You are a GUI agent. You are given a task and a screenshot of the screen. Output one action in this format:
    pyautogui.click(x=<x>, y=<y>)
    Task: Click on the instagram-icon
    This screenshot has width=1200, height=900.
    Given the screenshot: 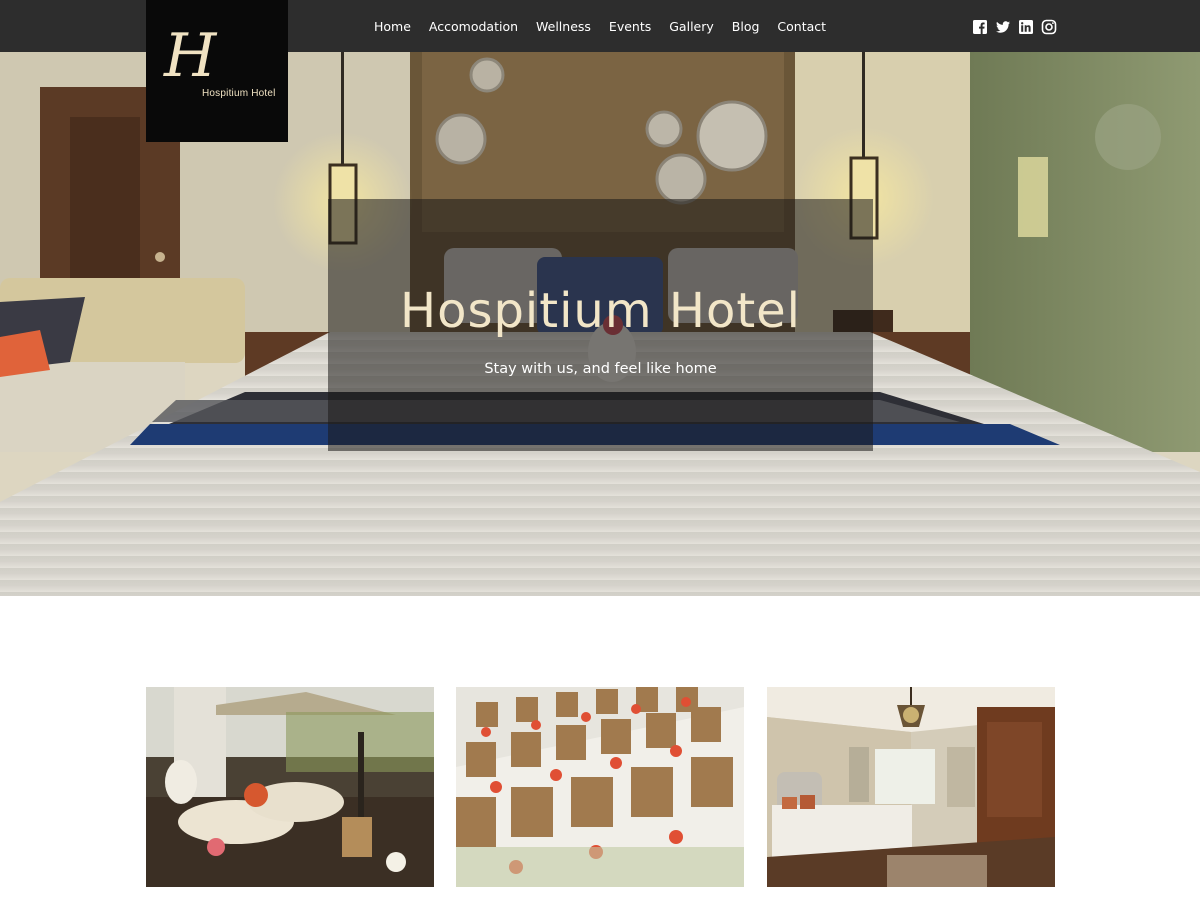 What is the action you would take?
    pyautogui.click(x=1049, y=27)
    